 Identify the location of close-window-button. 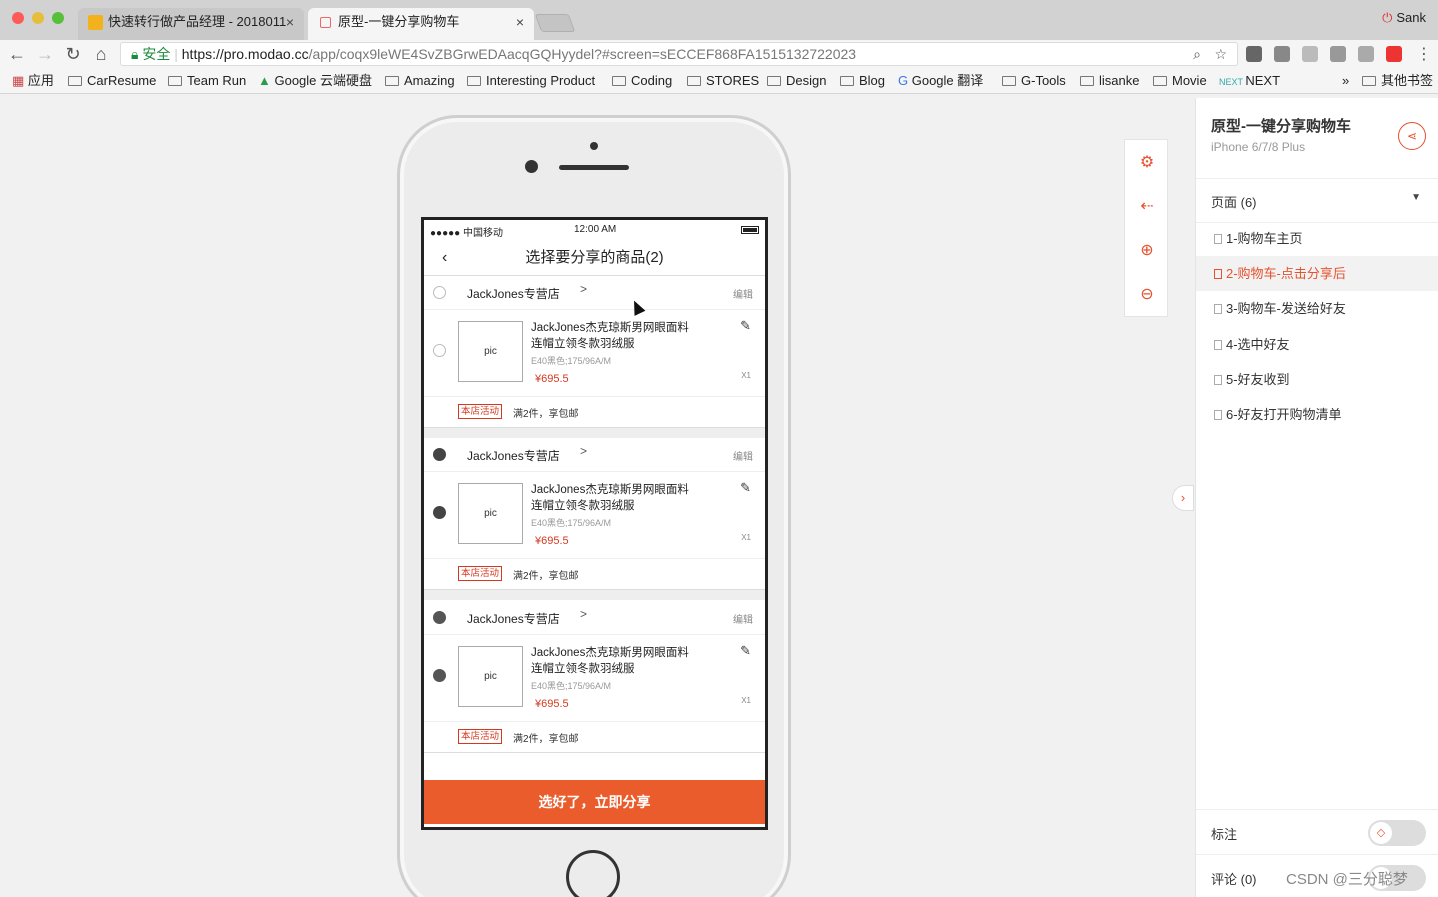
(18, 18).